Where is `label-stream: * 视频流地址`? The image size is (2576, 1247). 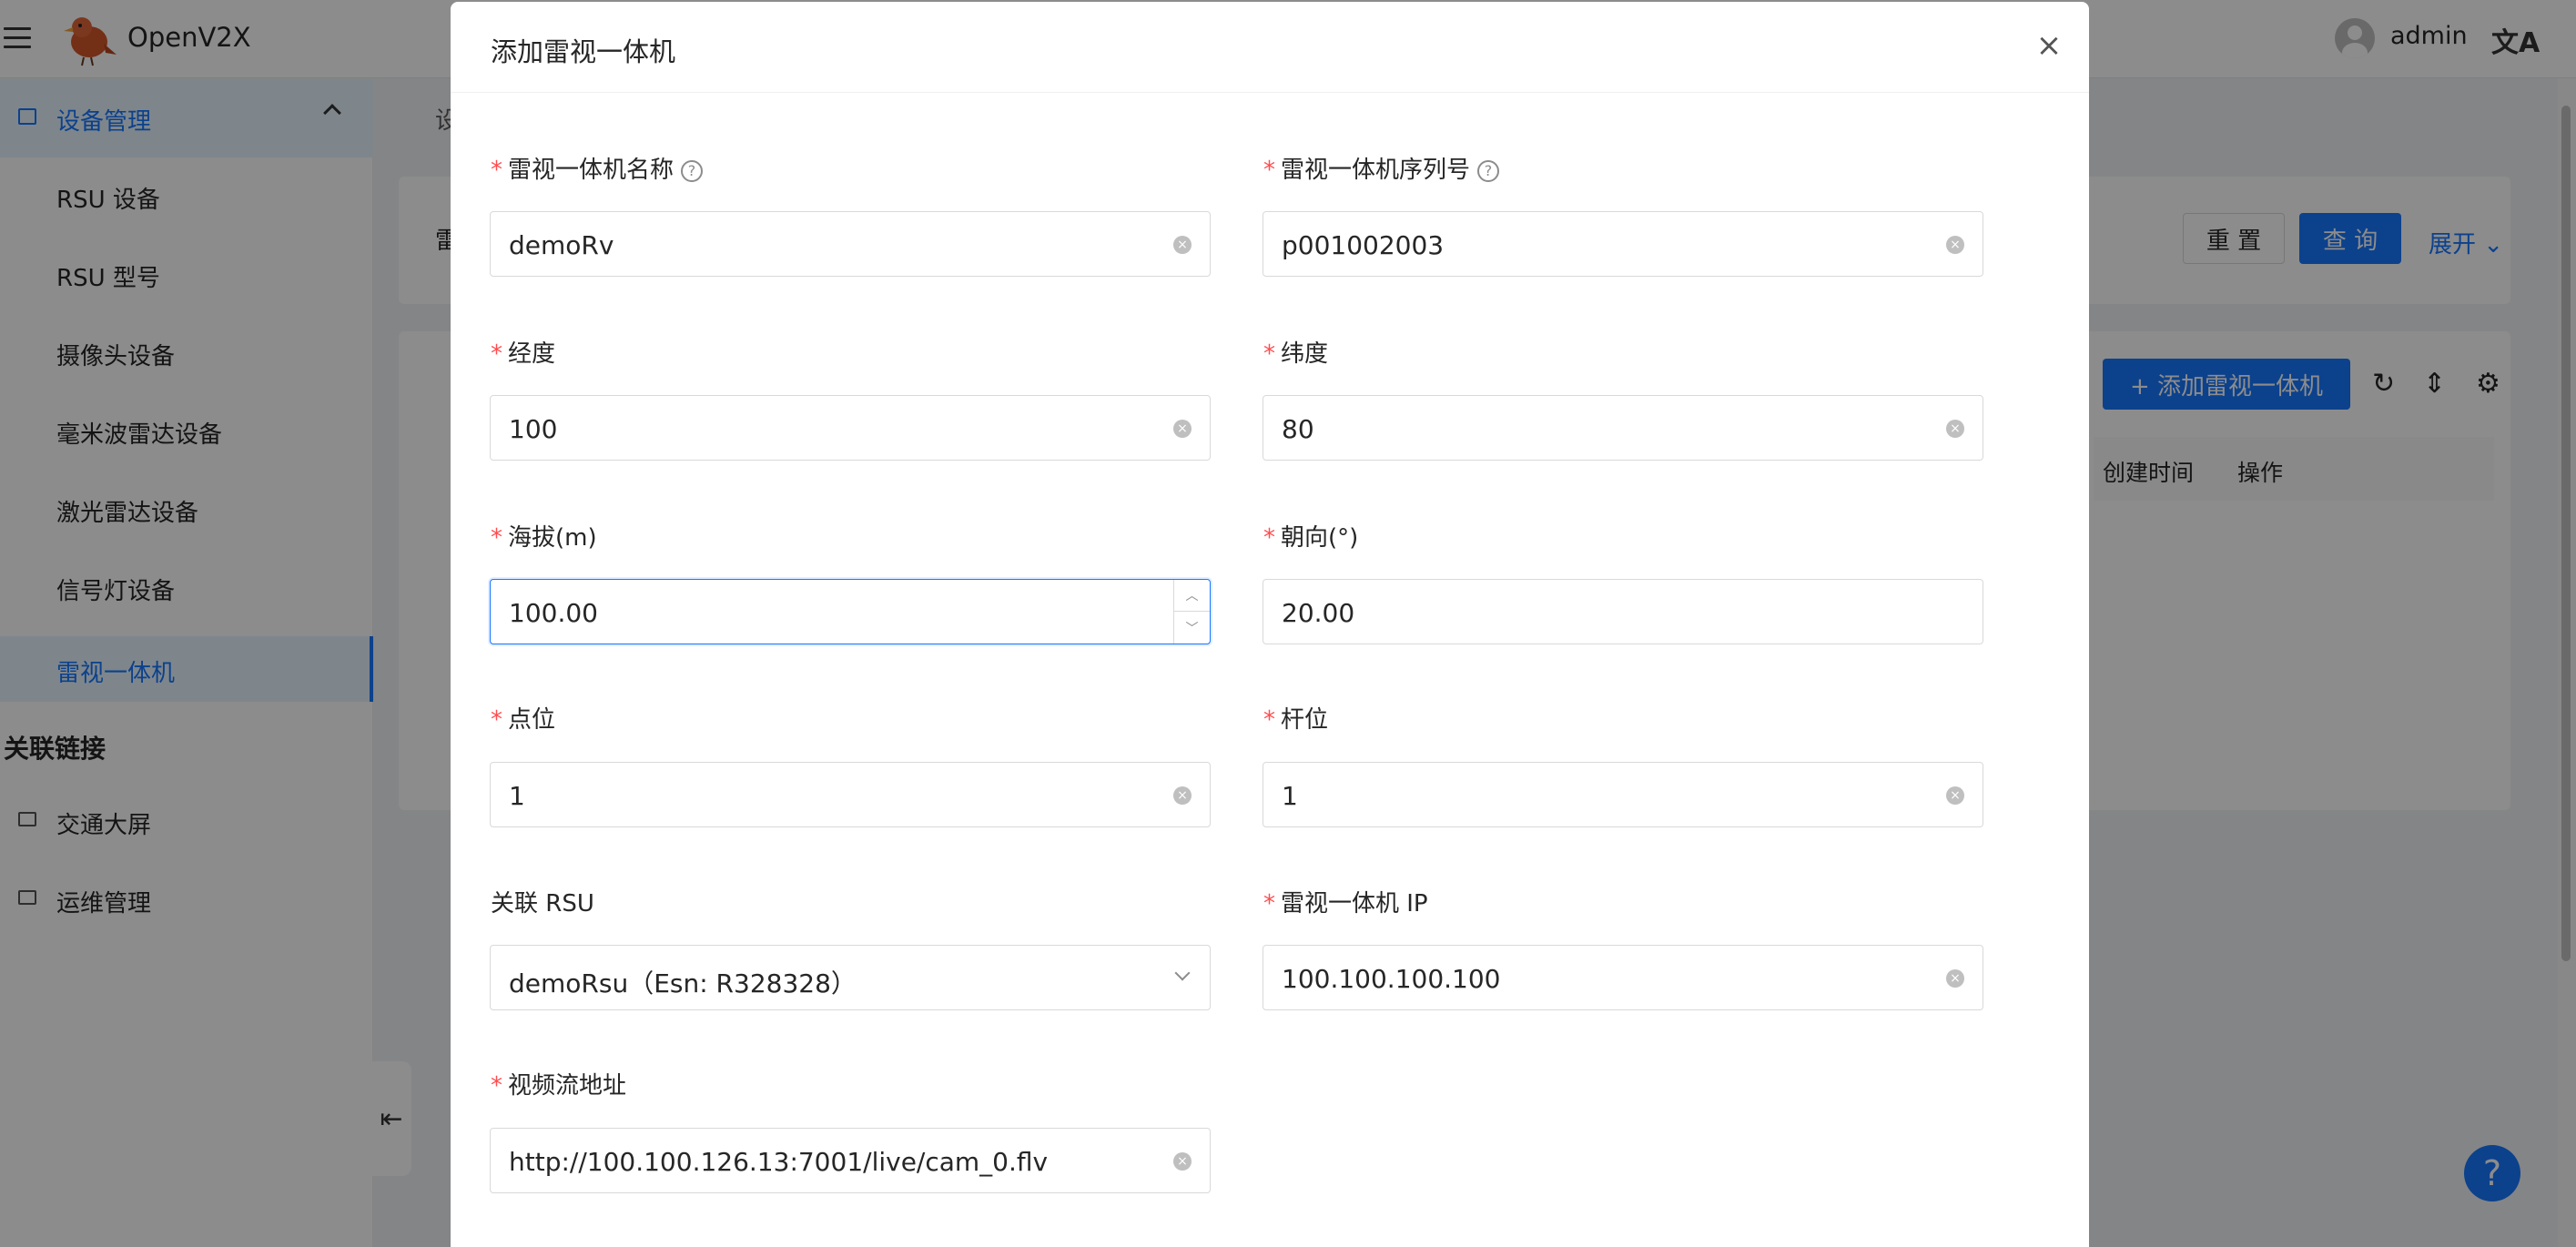 label-stream: * 视频流地址 is located at coordinates (559, 1086).